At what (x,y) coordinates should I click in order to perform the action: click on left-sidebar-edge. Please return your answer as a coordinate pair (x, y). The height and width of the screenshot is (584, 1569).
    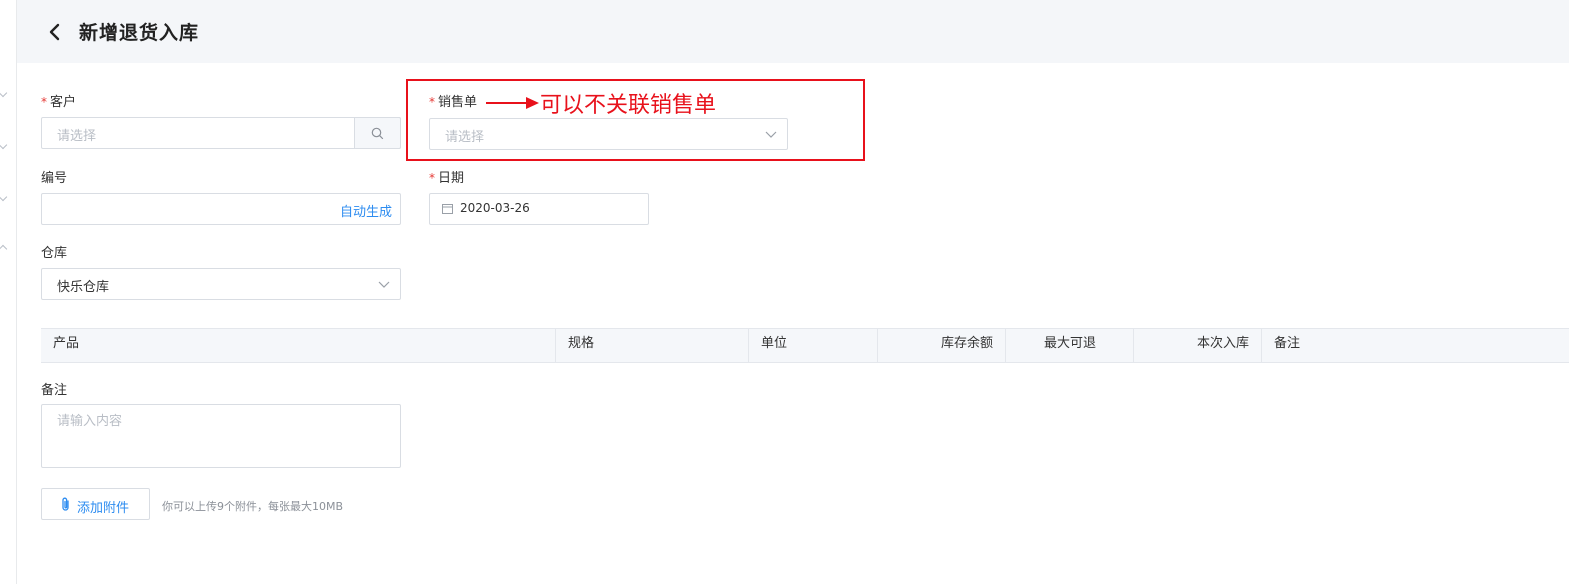
    Looking at the image, I should click on (8, 292).